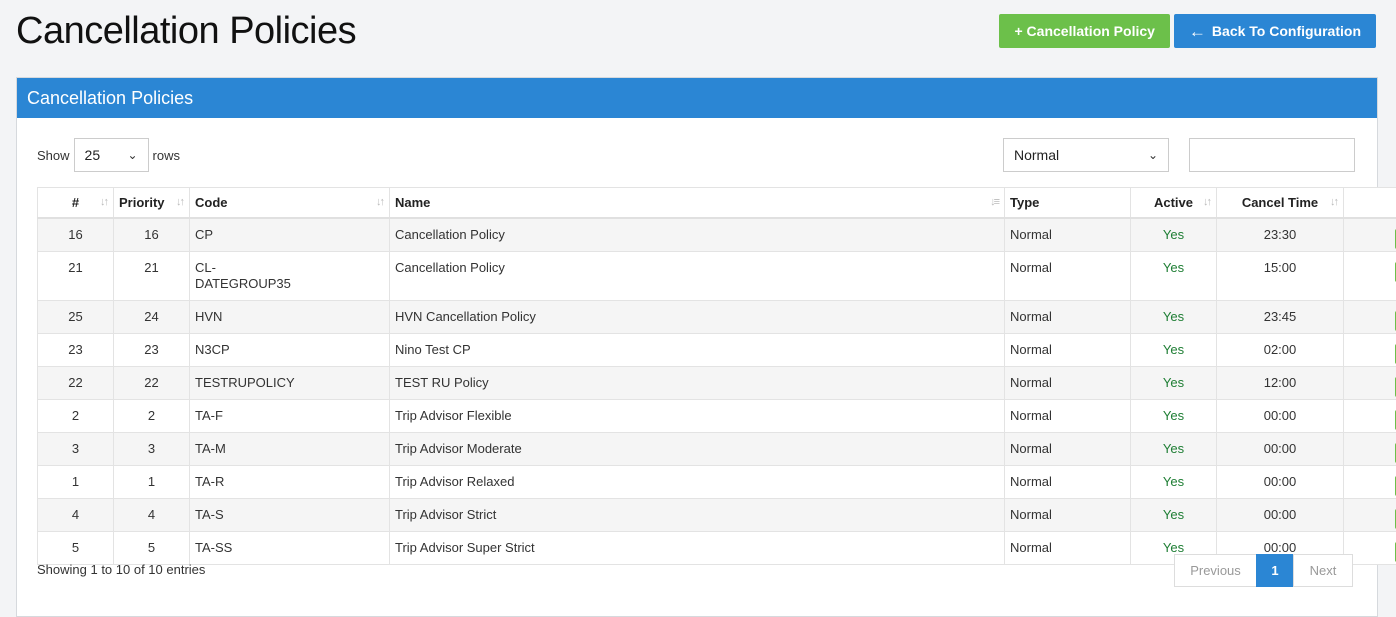  Describe the element at coordinates (1280, 382) in the screenshot. I see `row-cancel-time: 12:00` at that location.